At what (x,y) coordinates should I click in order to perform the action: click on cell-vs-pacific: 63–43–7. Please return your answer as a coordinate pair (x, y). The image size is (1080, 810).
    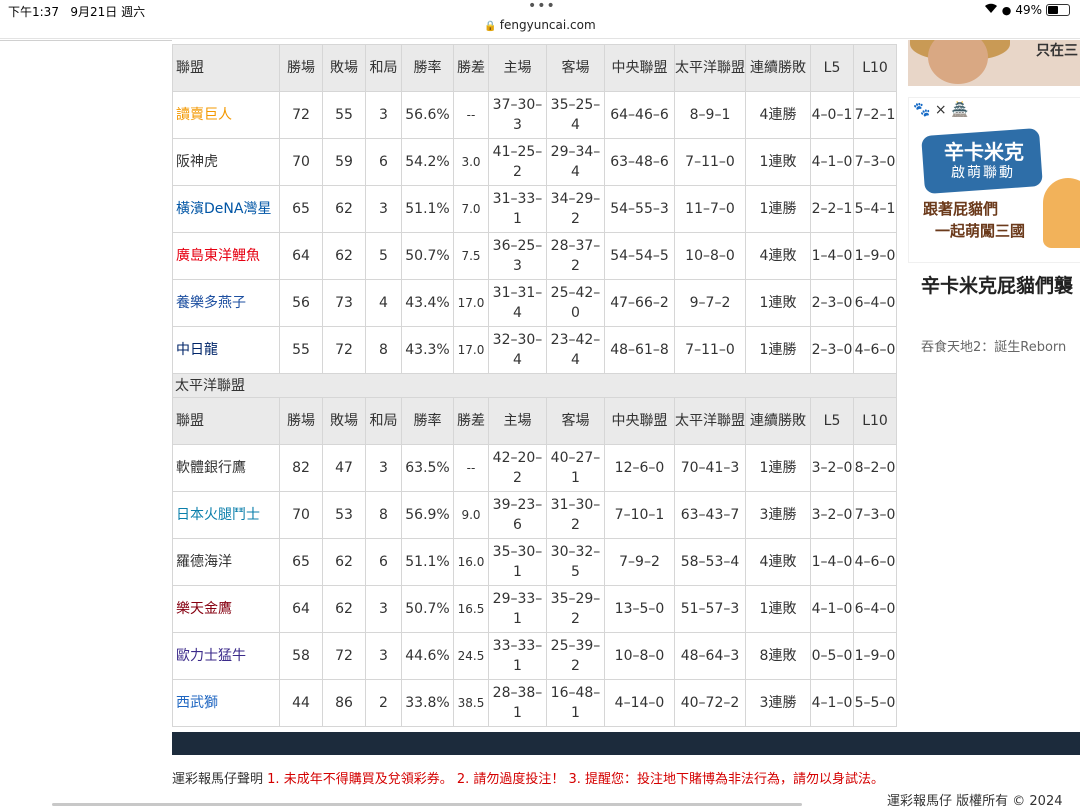
    Looking at the image, I should click on (710, 515).